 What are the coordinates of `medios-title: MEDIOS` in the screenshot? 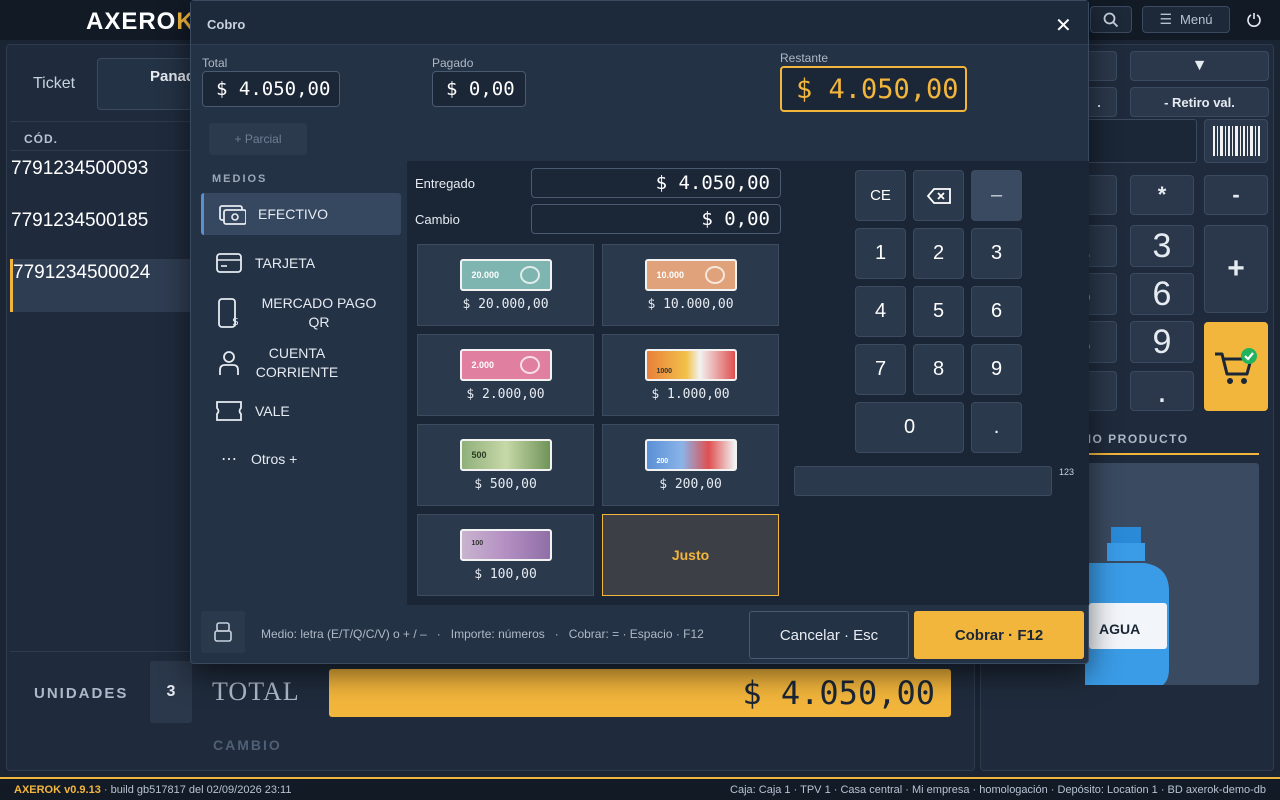 It's located at (240, 179).